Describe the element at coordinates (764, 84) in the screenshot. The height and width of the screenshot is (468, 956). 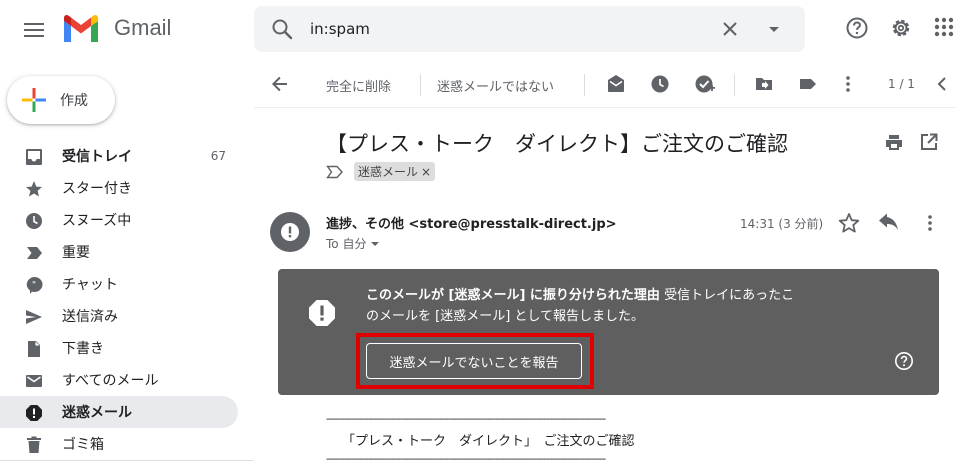
I see `move-to-icon` at that location.